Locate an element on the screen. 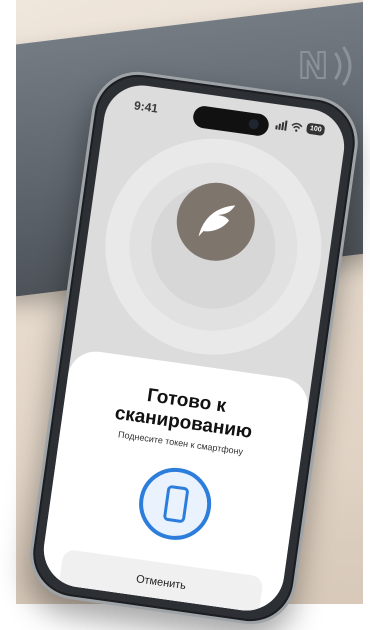 The width and height of the screenshot is (370, 630). status-icons: 100 is located at coordinates (300, 127).